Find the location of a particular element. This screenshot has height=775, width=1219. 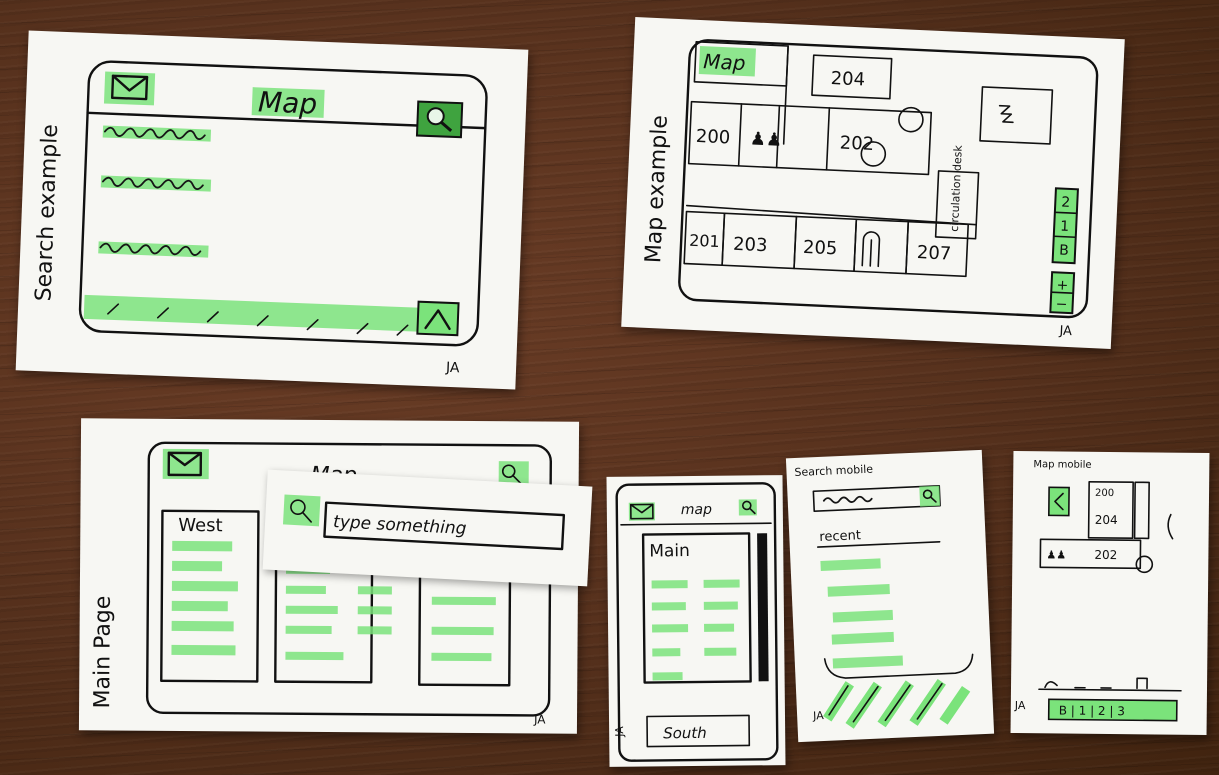

search-mobile-card: Search mobile recent JA is located at coordinates (890, 596).